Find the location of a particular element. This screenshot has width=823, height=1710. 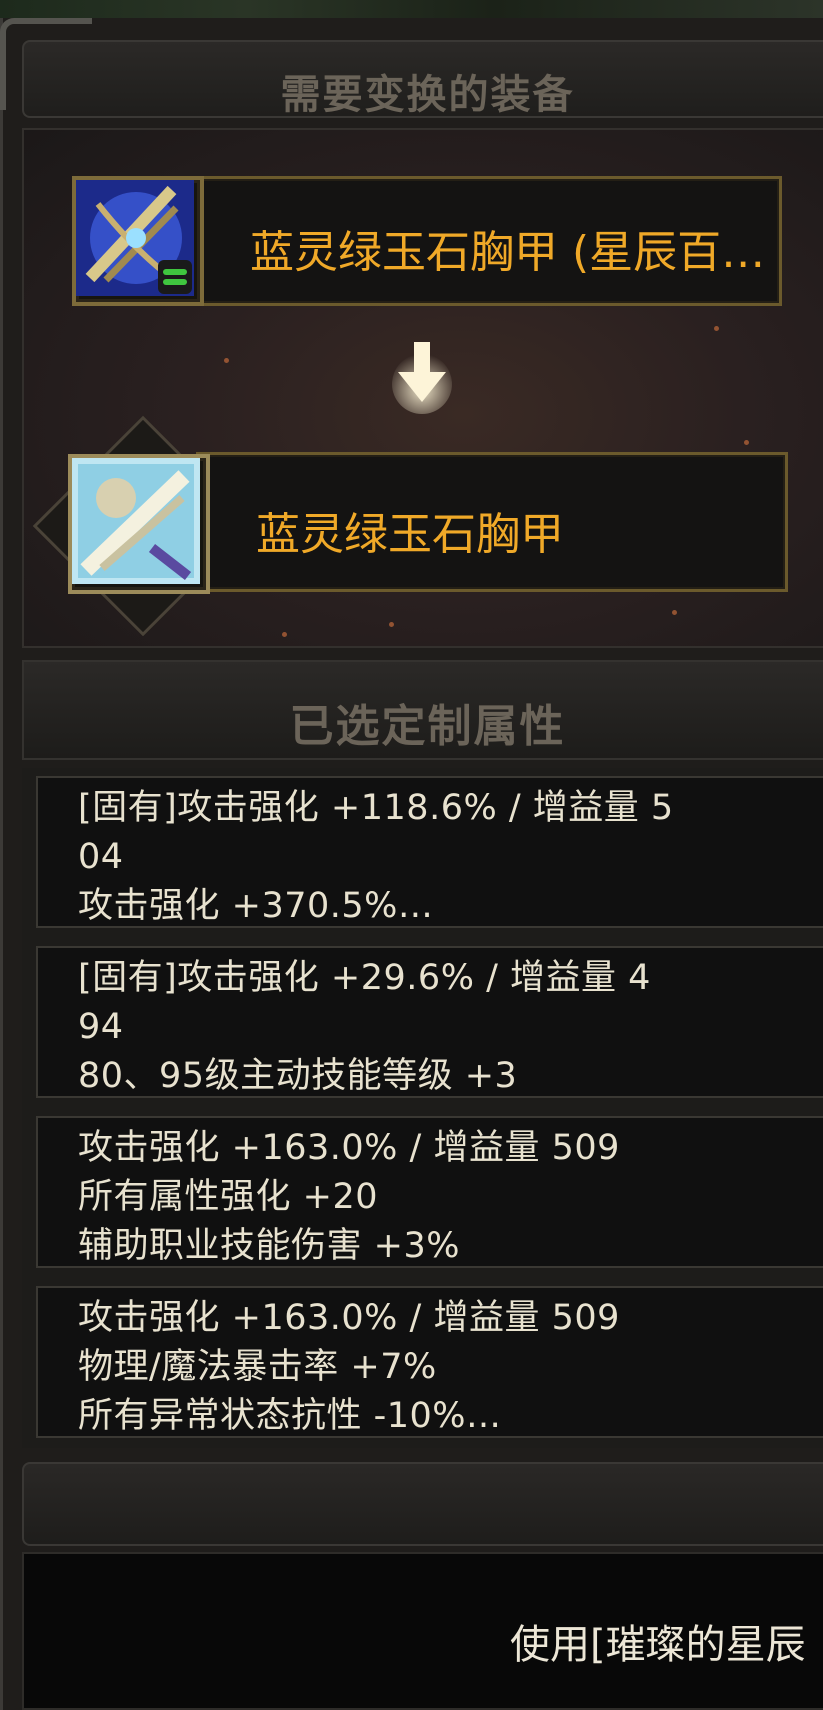

attributes-title: 已选定制属性 is located at coordinates (427, 726).